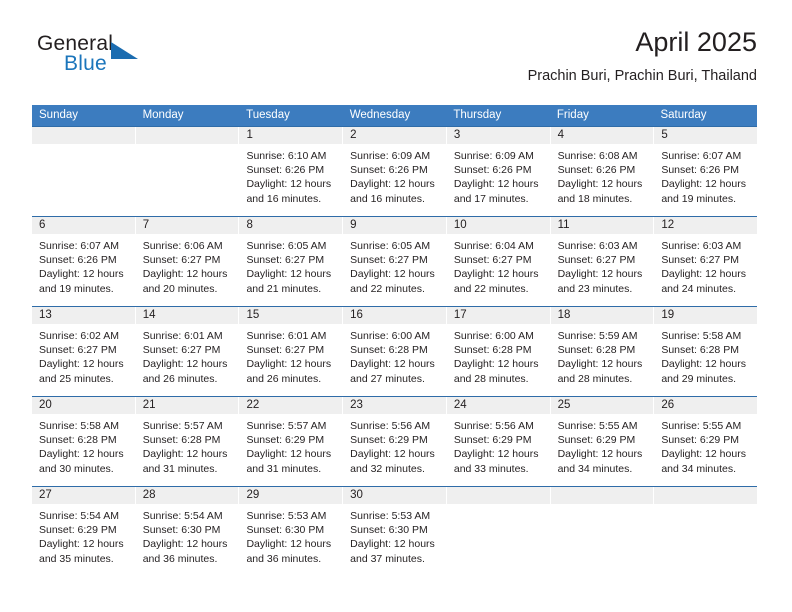 The height and width of the screenshot is (612, 792). What do you see at coordinates (356, 495) in the screenshot?
I see `day-number: 30` at bounding box center [356, 495].